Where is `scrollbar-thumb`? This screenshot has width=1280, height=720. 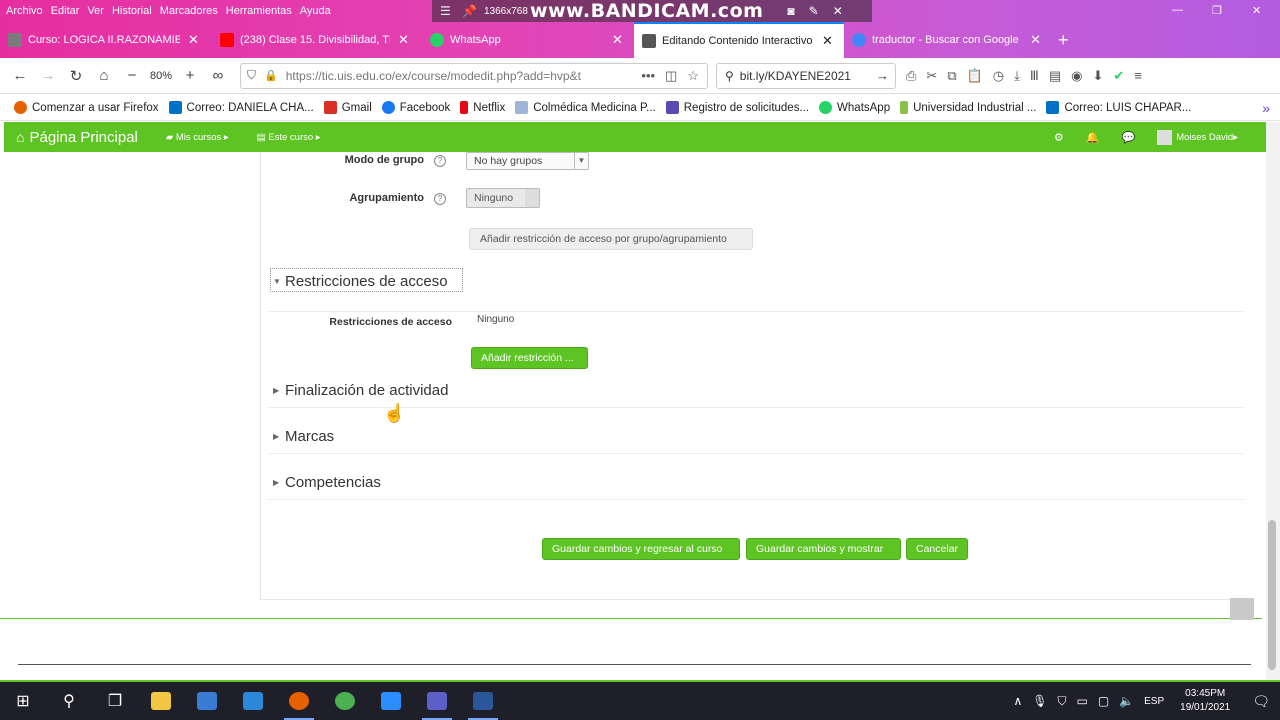
scrollbar-thumb is located at coordinates (1272, 595).